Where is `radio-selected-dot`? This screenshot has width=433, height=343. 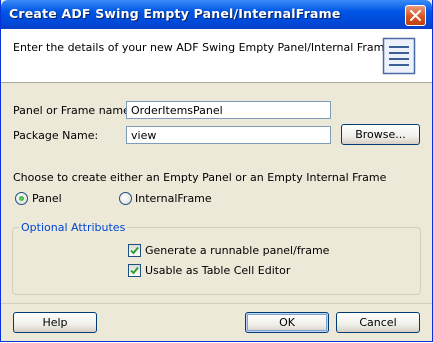 radio-selected-dot is located at coordinates (21, 198).